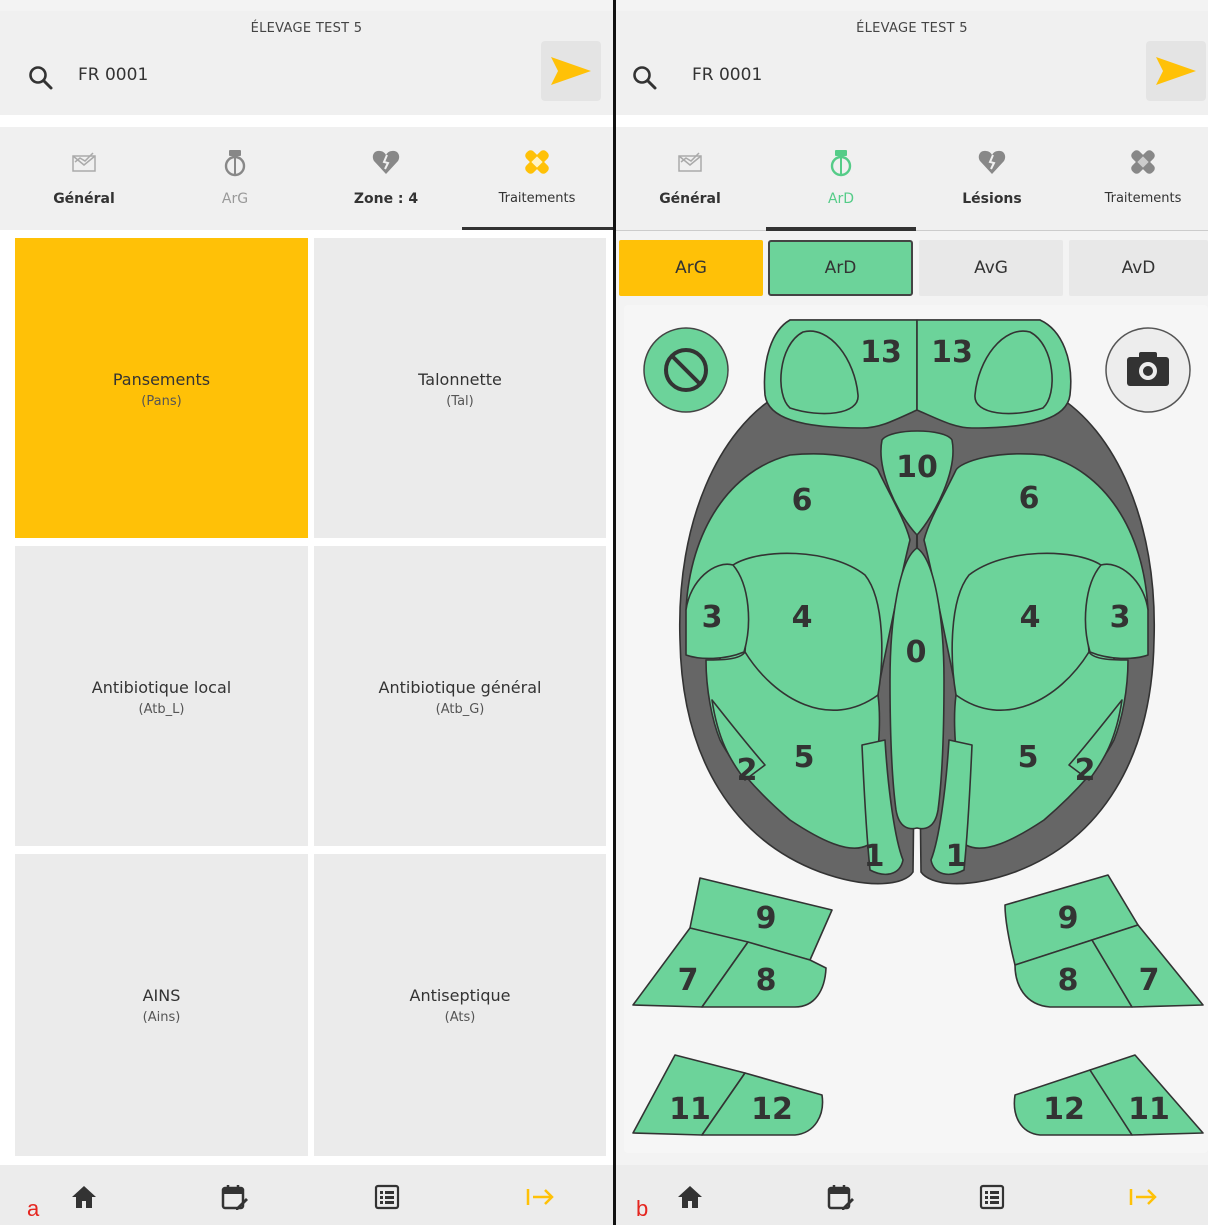 Image resolution: width=1208 pixels, height=1225 pixels. I want to click on tab-label: Général, so click(84, 199).